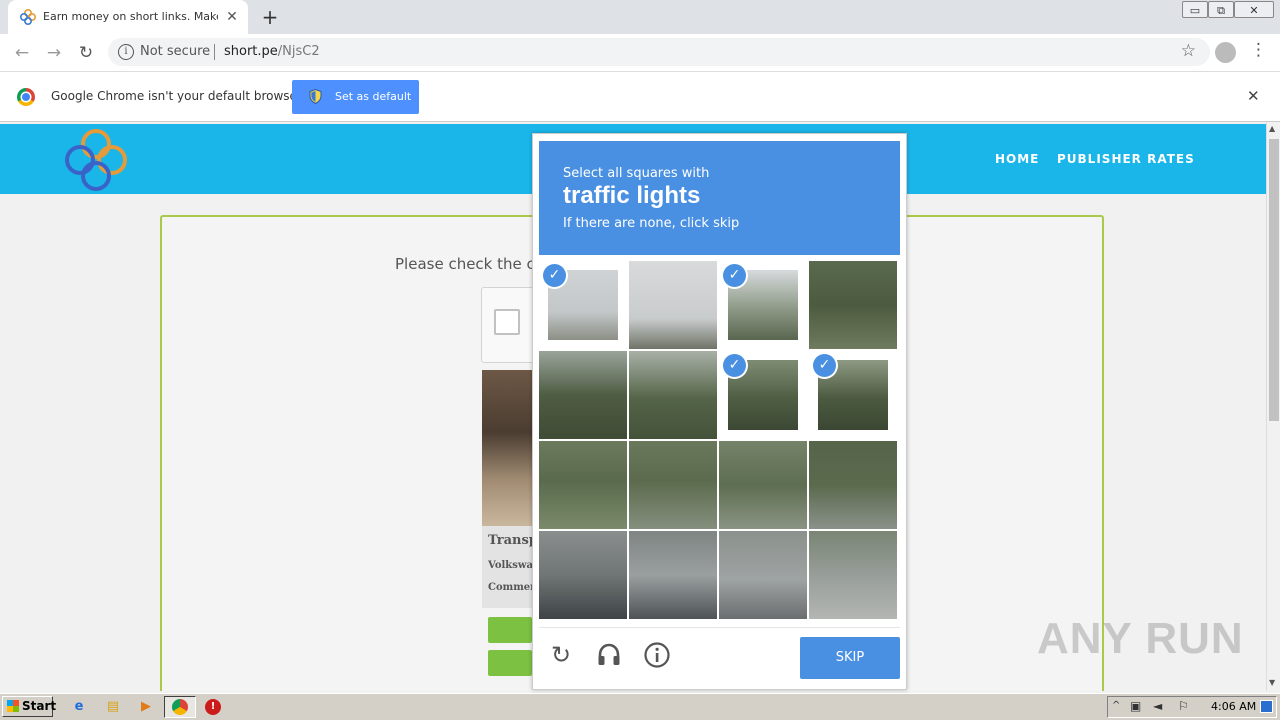  I want to click on ad-subtitle: Volkswag, so click(510, 565).